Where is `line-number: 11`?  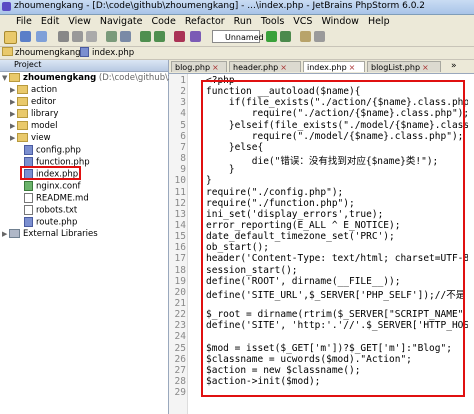 line-number: 11 is located at coordinates (180, 192).